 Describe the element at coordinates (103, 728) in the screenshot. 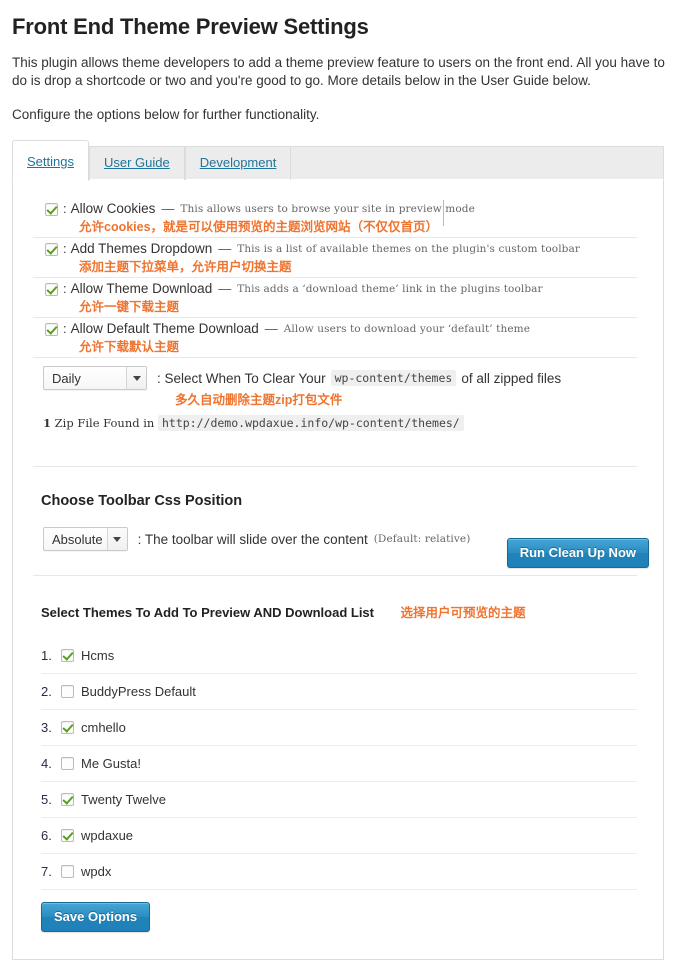

I see `theme-name: cmhello` at that location.